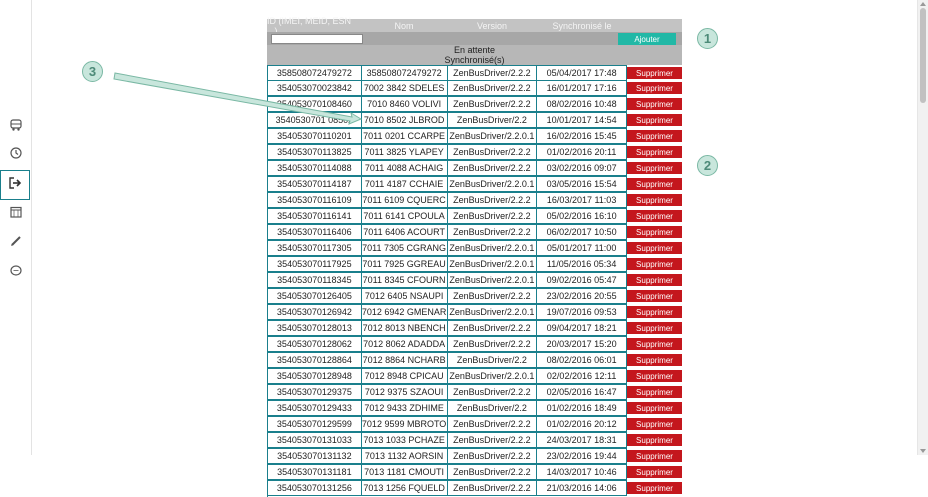  I want to click on cell-nom: 7013 1256 FQUELD, so click(404, 488).